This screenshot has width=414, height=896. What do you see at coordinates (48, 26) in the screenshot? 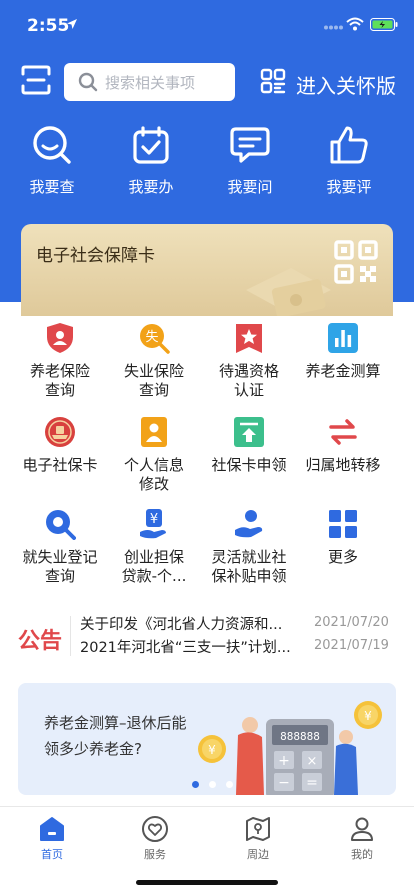
I see `status-time: 2:55` at bounding box center [48, 26].